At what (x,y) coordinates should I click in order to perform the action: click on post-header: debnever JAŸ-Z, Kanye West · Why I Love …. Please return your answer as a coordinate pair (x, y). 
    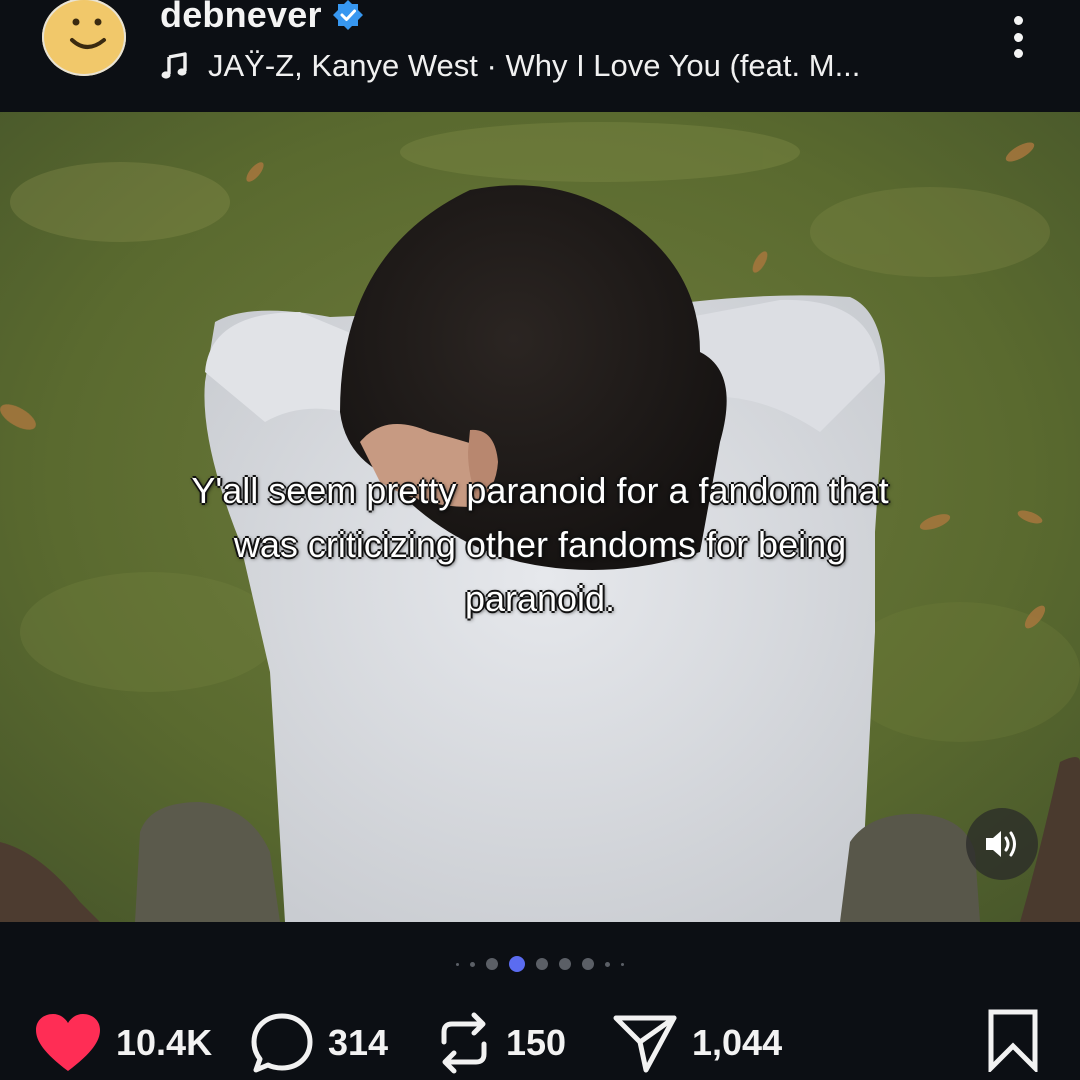
    Looking at the image, I should click on (540, 56).